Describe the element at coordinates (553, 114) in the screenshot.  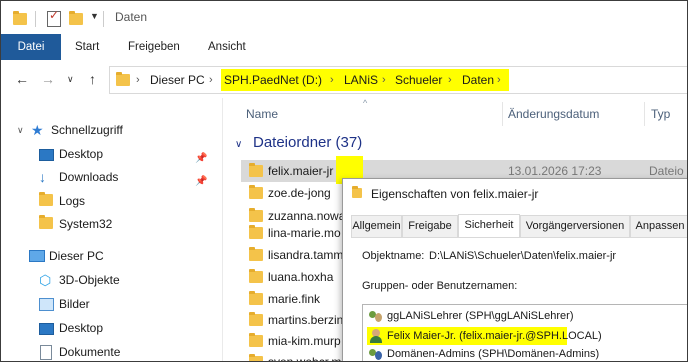
I see `column-header-date: Änderungsdatum` at that location.